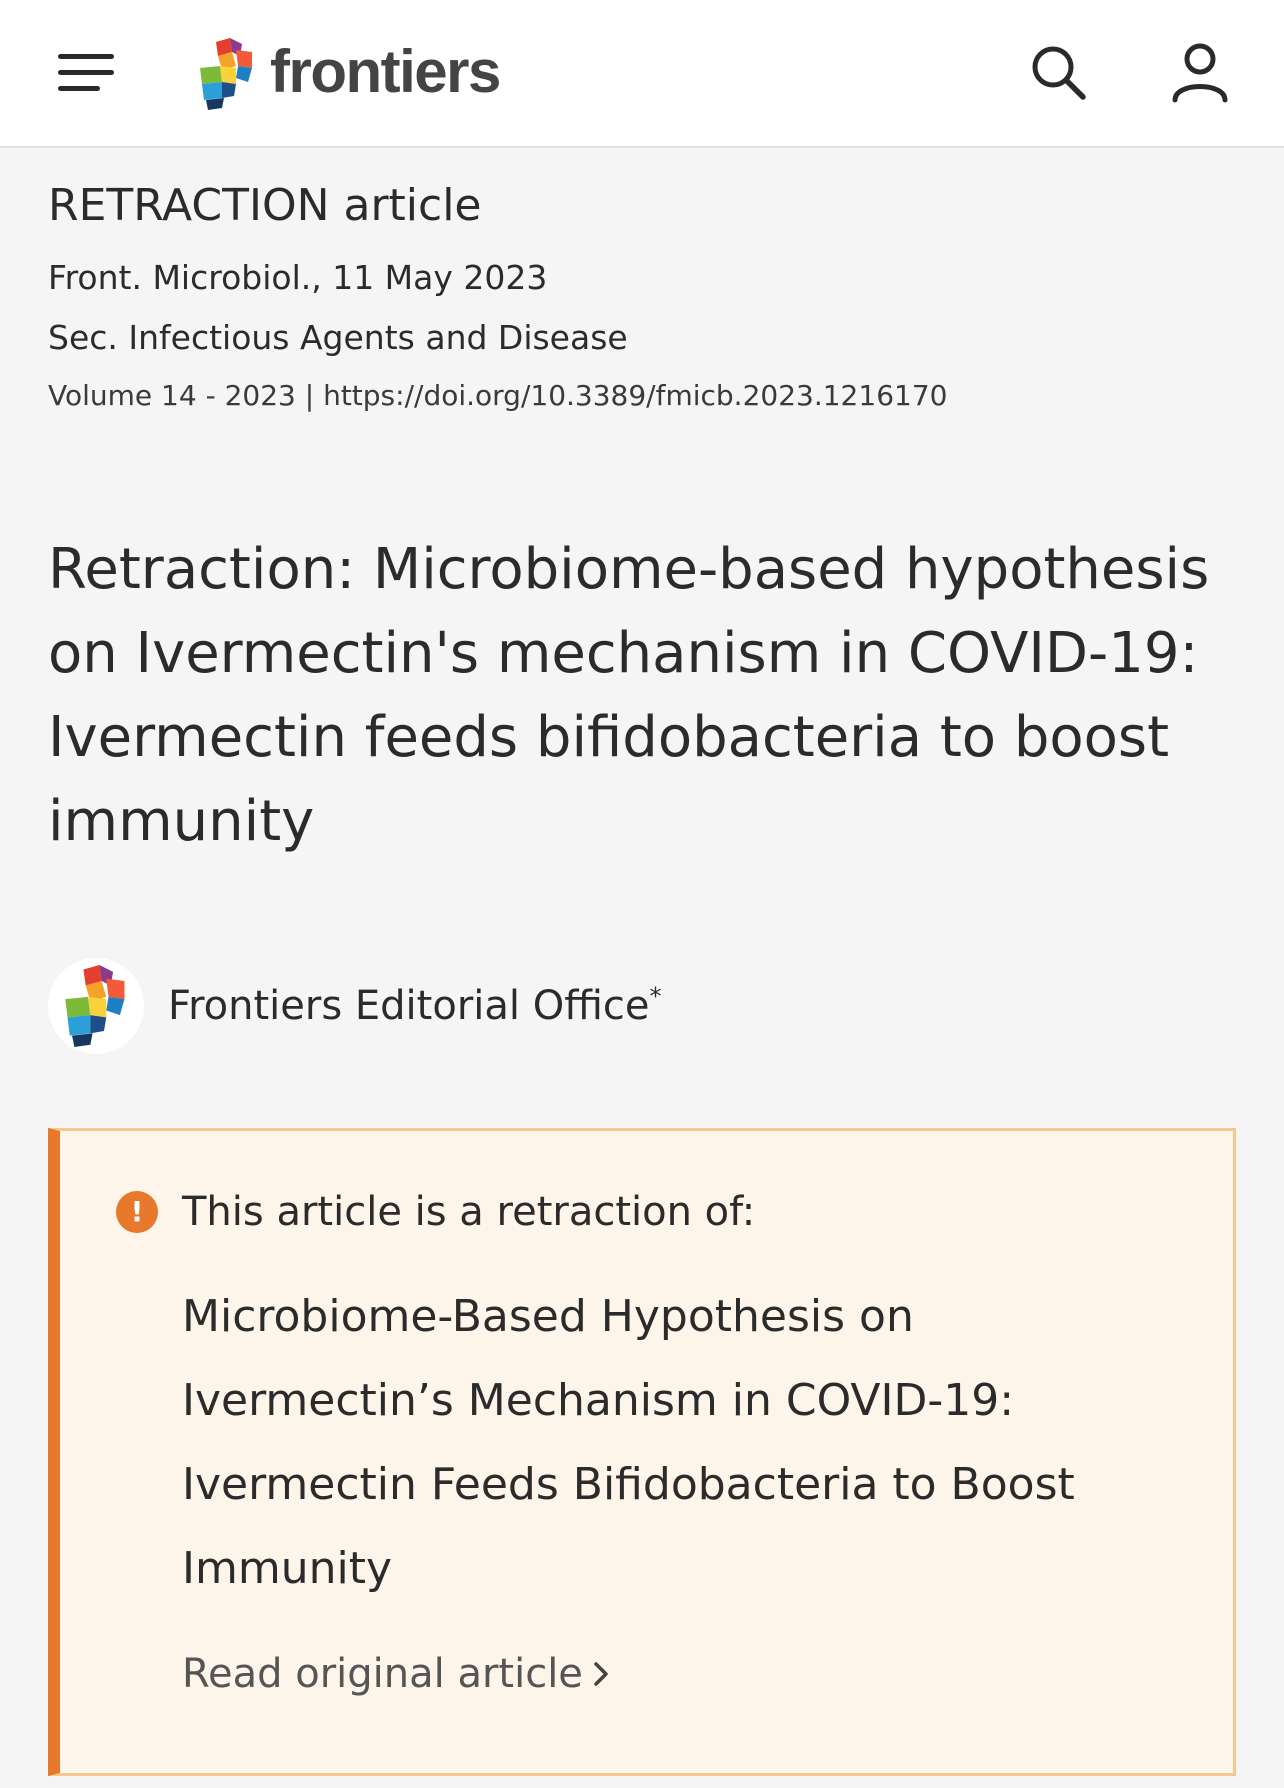 The width and height of the screenshot is (1284, 1788). Describe the element at coordinates (1200, 73) in the screenshot. I see `user-icon` at that location.